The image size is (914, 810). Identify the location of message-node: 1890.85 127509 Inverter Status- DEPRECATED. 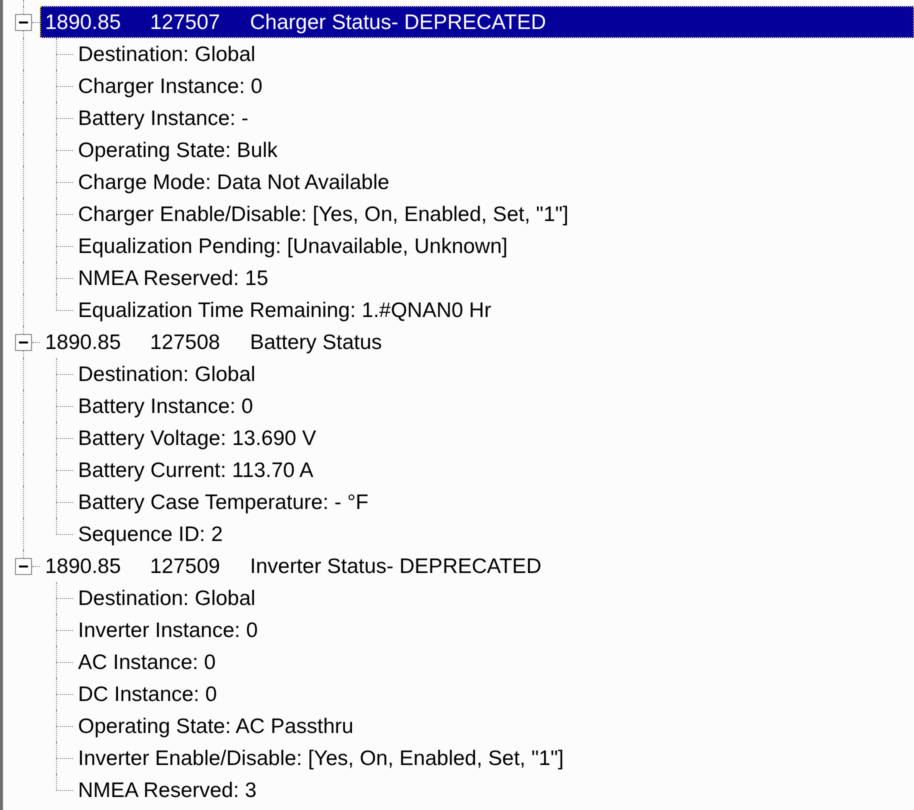
(477, 566).